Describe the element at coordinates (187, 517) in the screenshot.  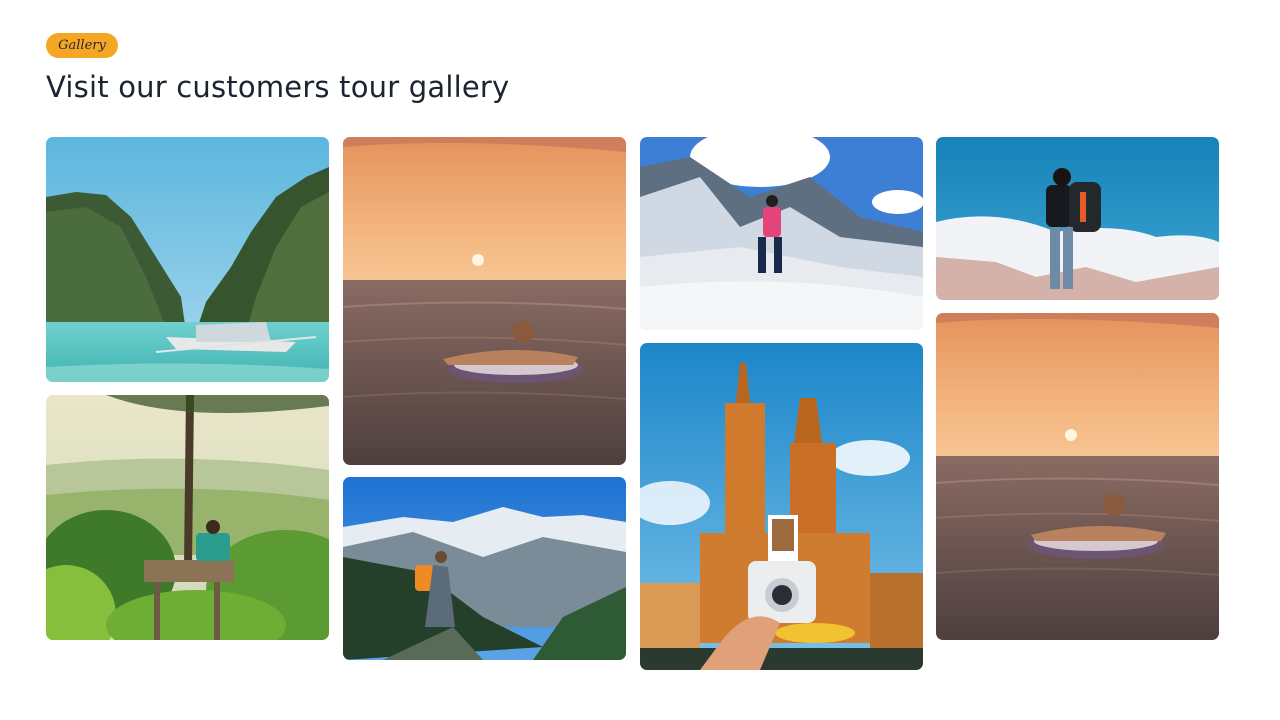
I see `treehouse-forest-view-photo` at that location.